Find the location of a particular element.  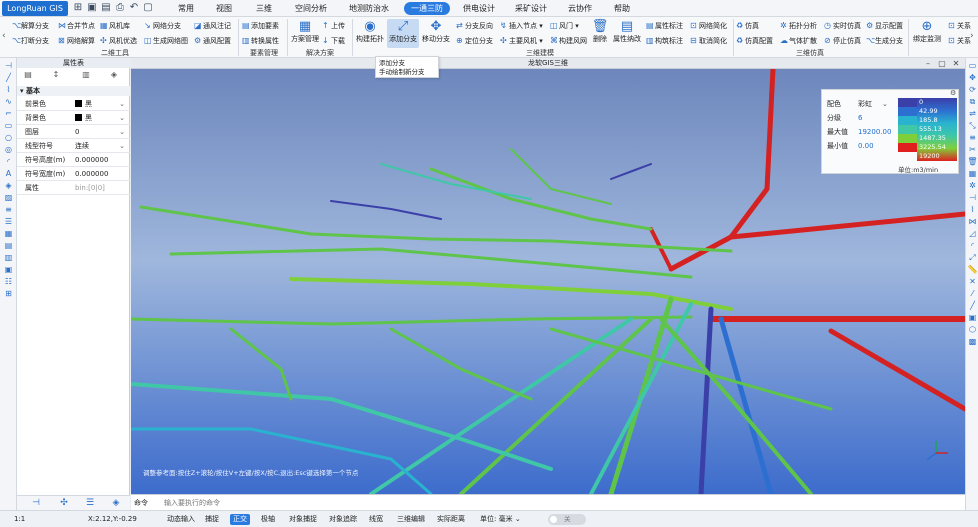

stack-tool-icon: ☰ is located at coordinates (8, 221).